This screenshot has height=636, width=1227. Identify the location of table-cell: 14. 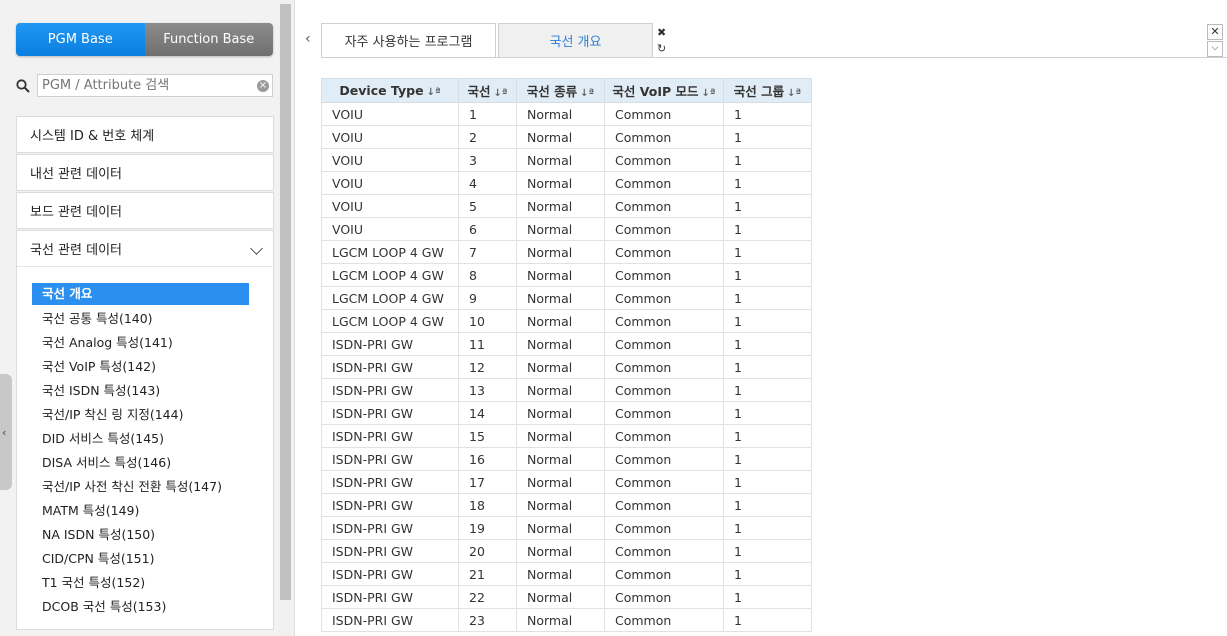
(487, 413).